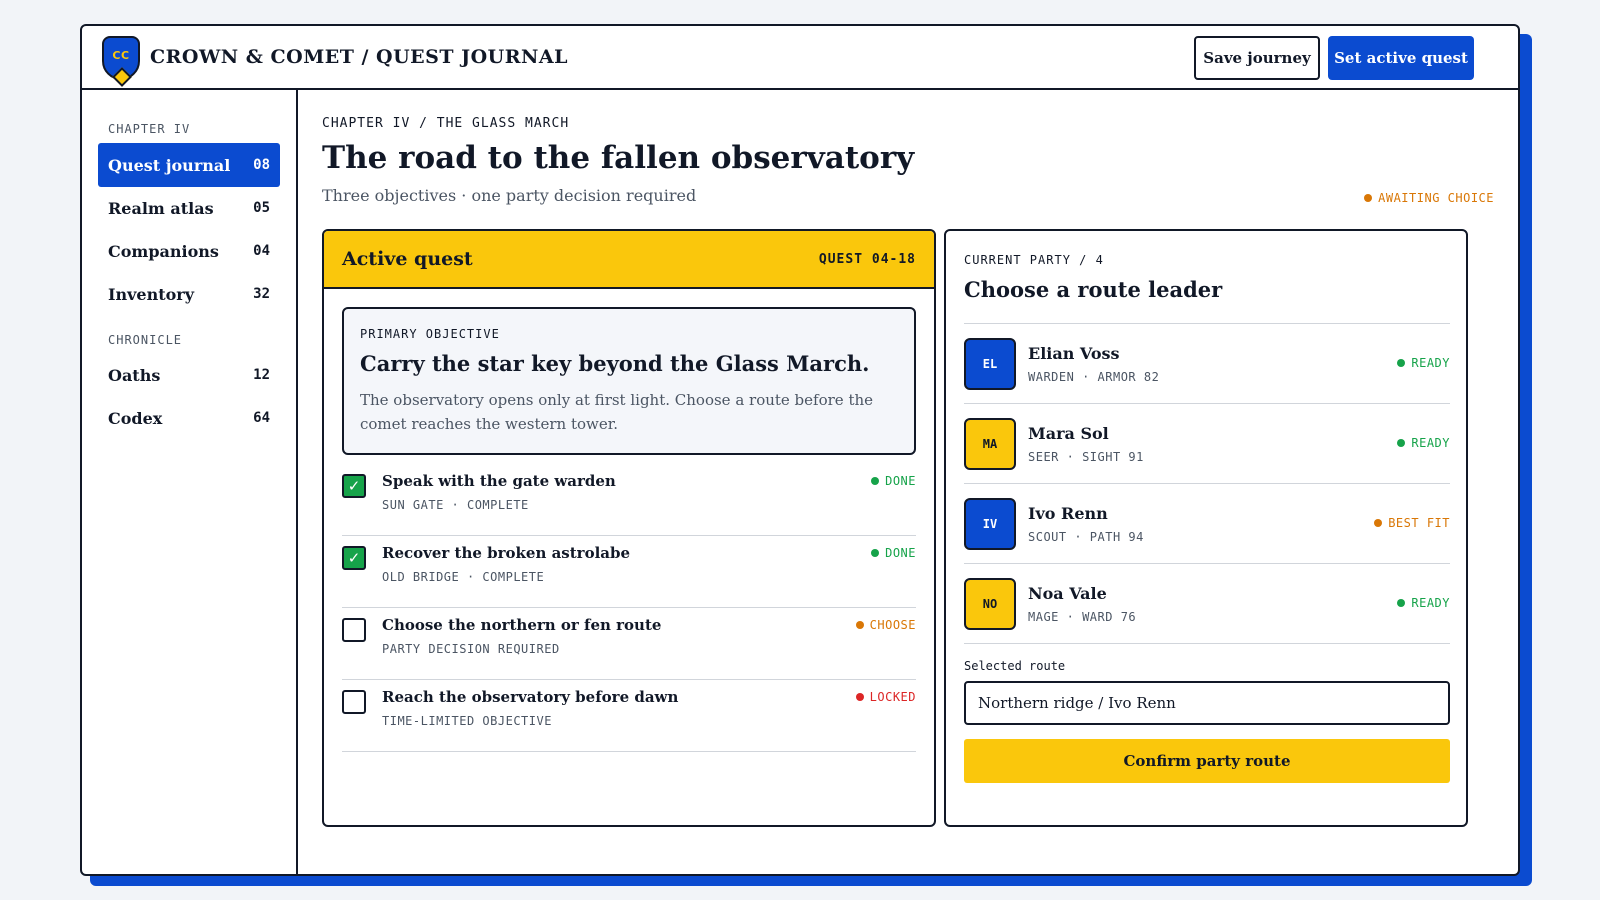  What do you see at coordinates (467, 721) in the screenshot?
I see `task-meta: TIME-LIMITED OBJECTIVE` at bounding box center [467, 721].